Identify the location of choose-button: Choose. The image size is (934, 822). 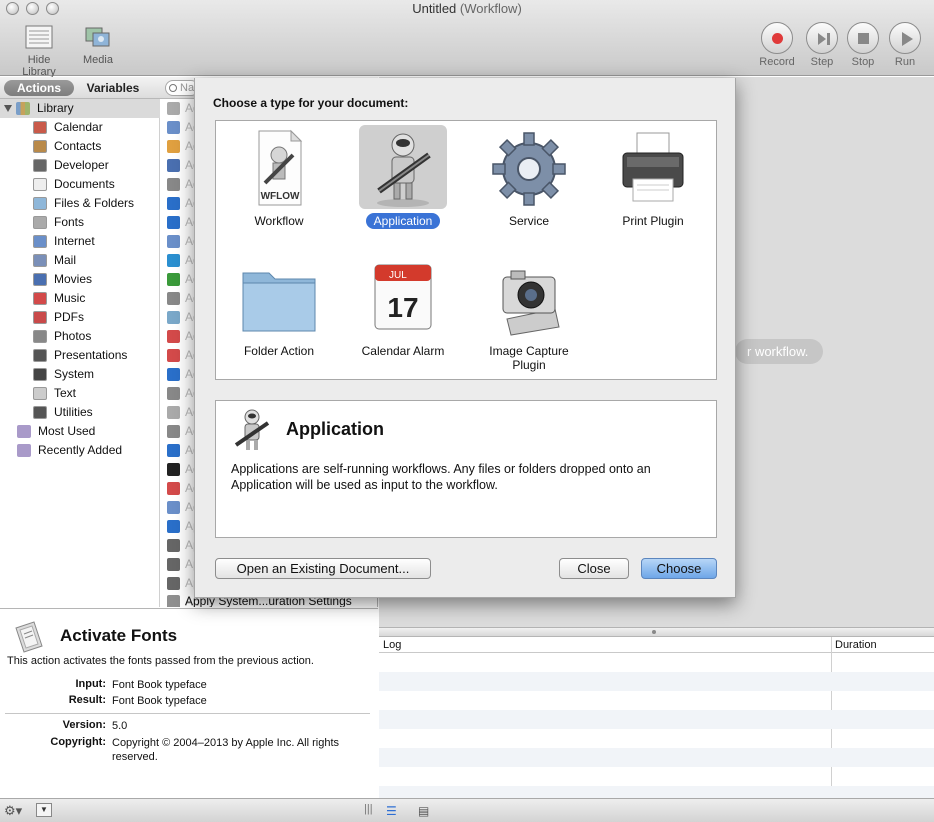
(679, 568).